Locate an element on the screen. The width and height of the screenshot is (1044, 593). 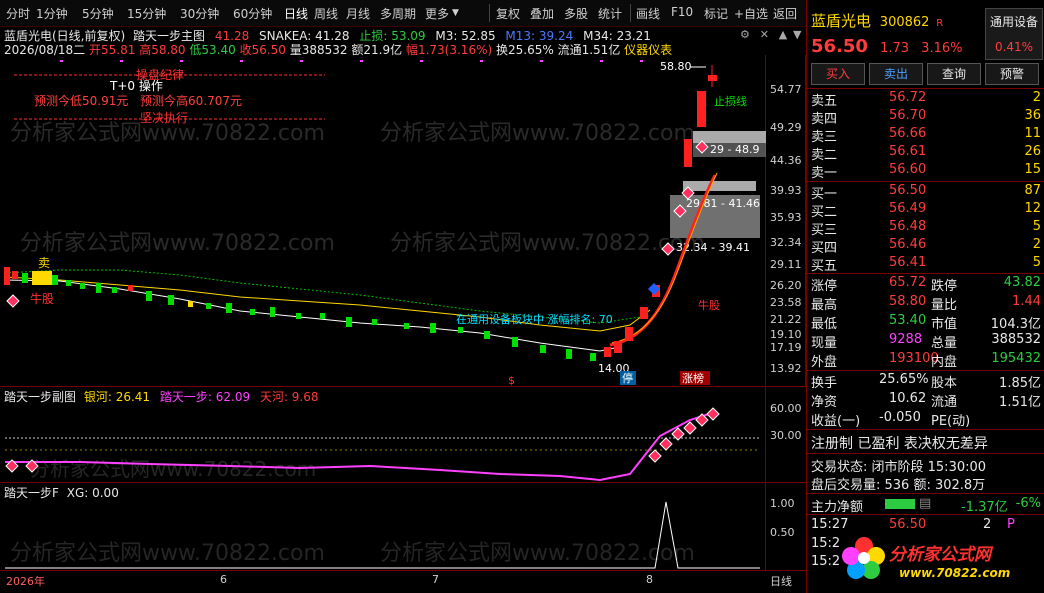
high-marker: 58.80 is located at coordinates (676, 66).